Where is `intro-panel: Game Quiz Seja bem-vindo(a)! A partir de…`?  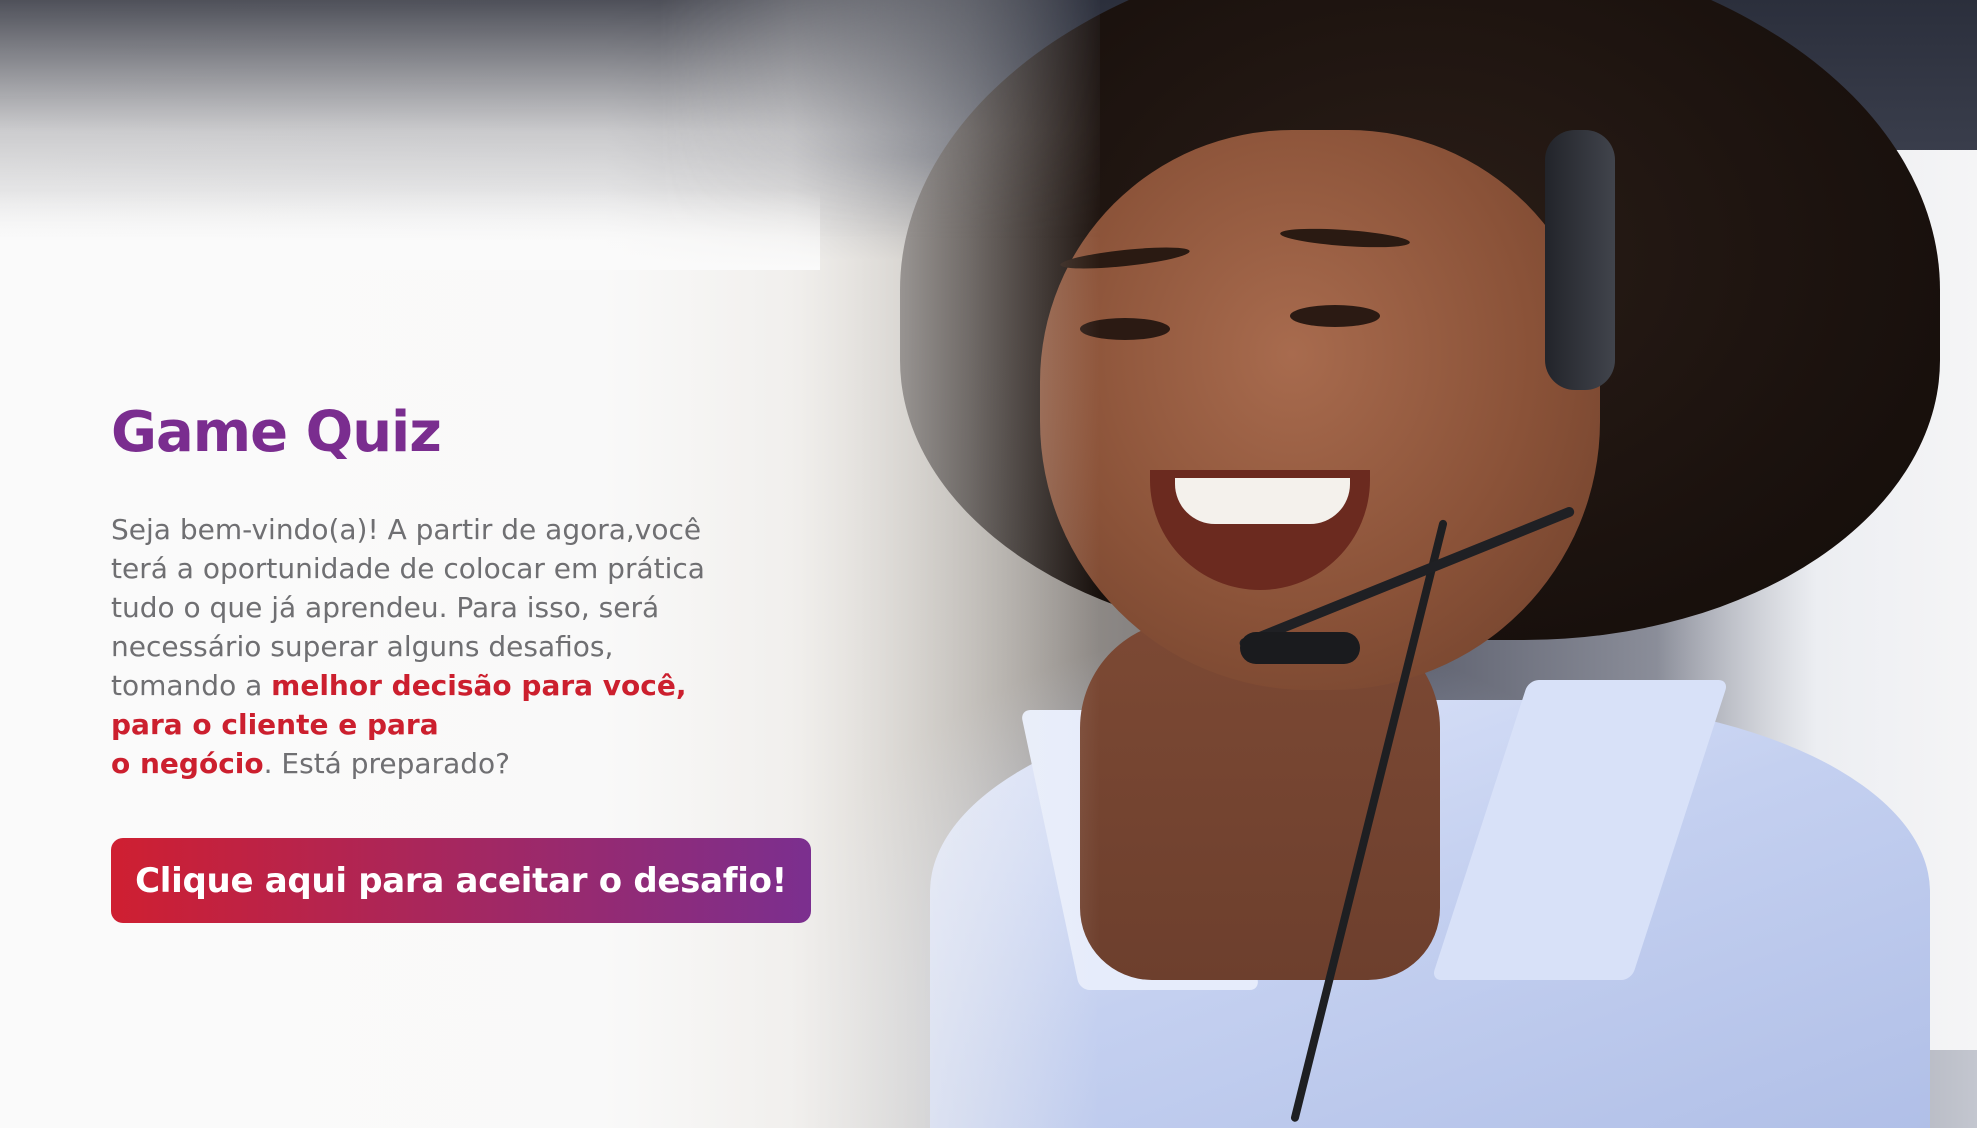
intro-panel: Game Quiz Seja bem-vindo(a)! A partir de… is located at coordinates (461, 590).